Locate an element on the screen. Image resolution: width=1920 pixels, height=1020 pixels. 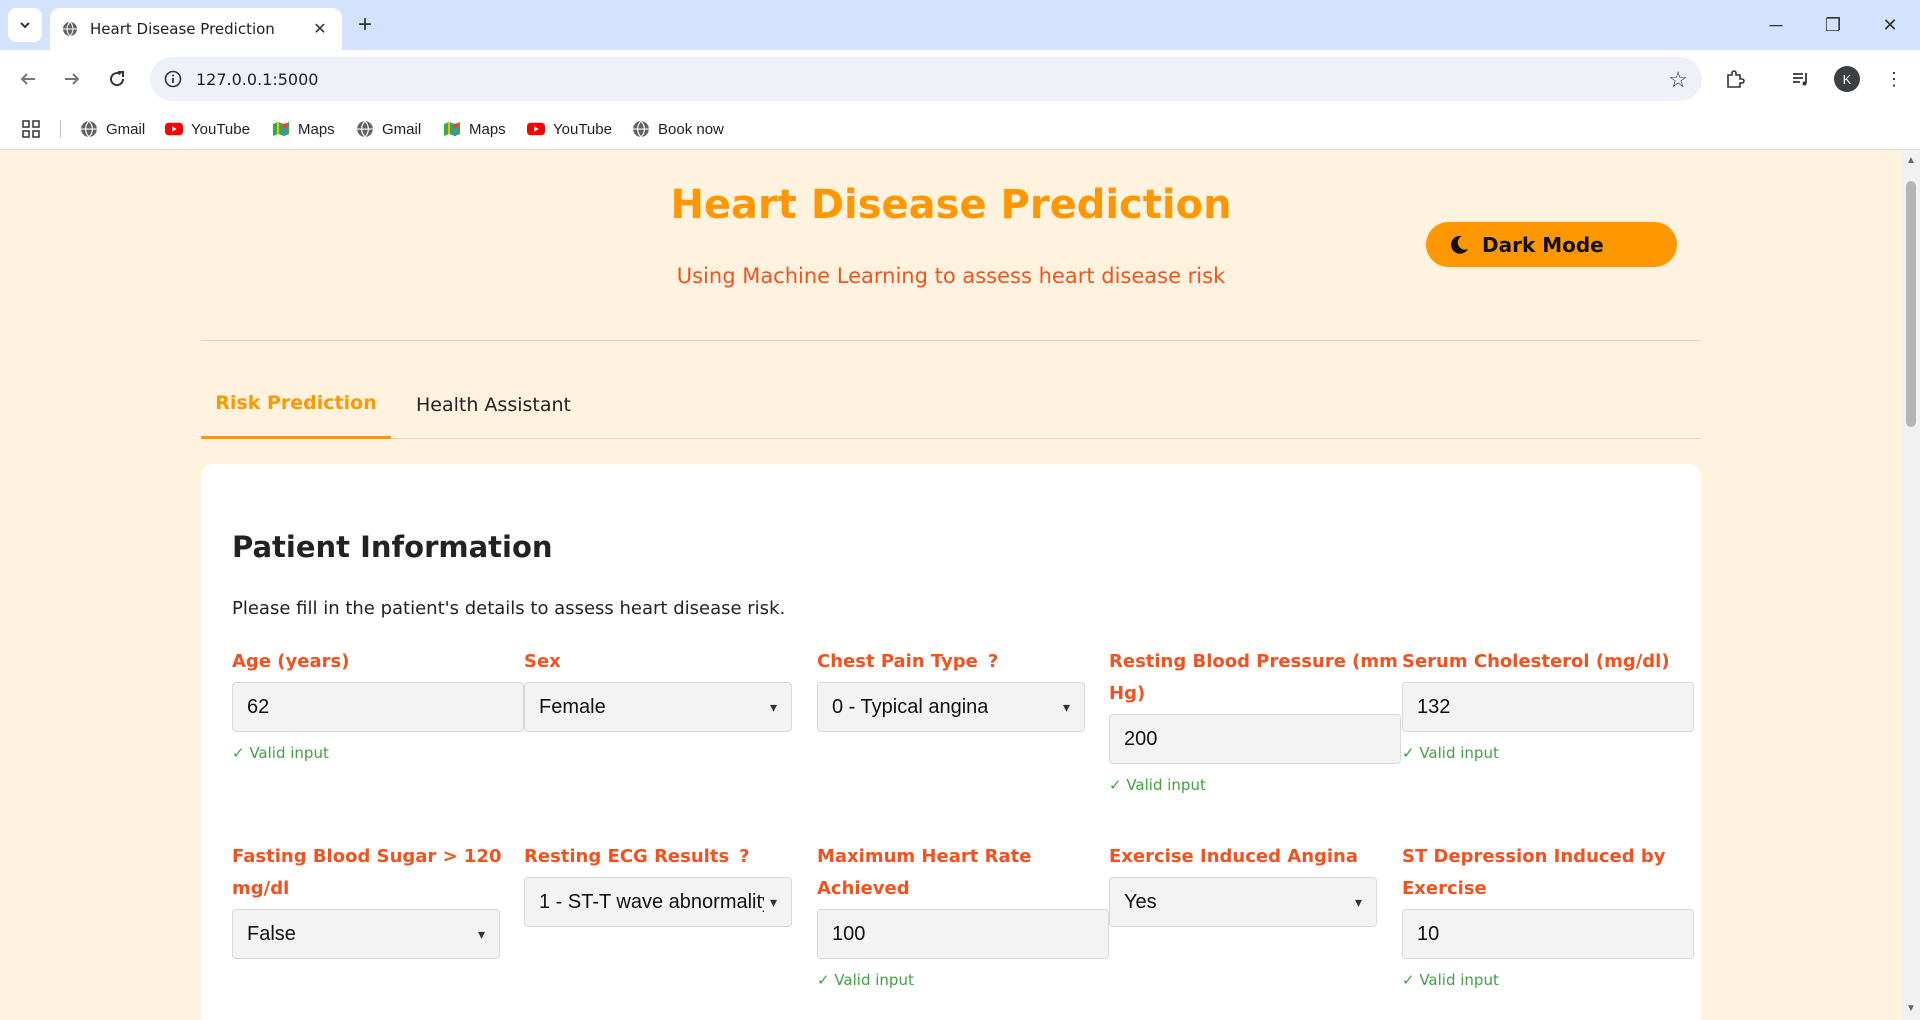
sex-select: Female ▾ is located at coordinates (658, 707).